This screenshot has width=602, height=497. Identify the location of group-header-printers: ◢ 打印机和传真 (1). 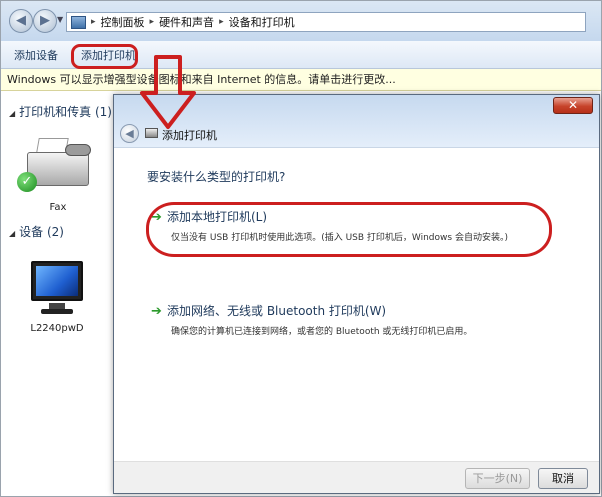
(60, 111).